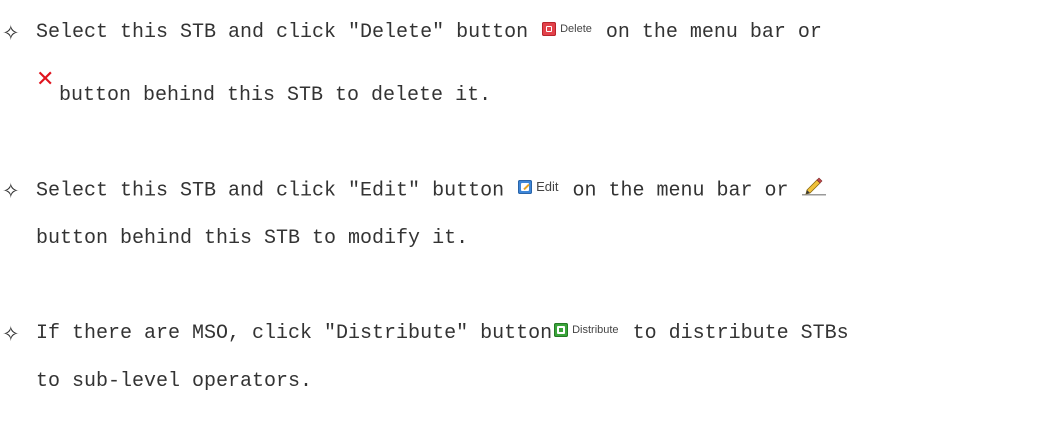  I want to click on distribute-button: Distribute, so click(586, 330).